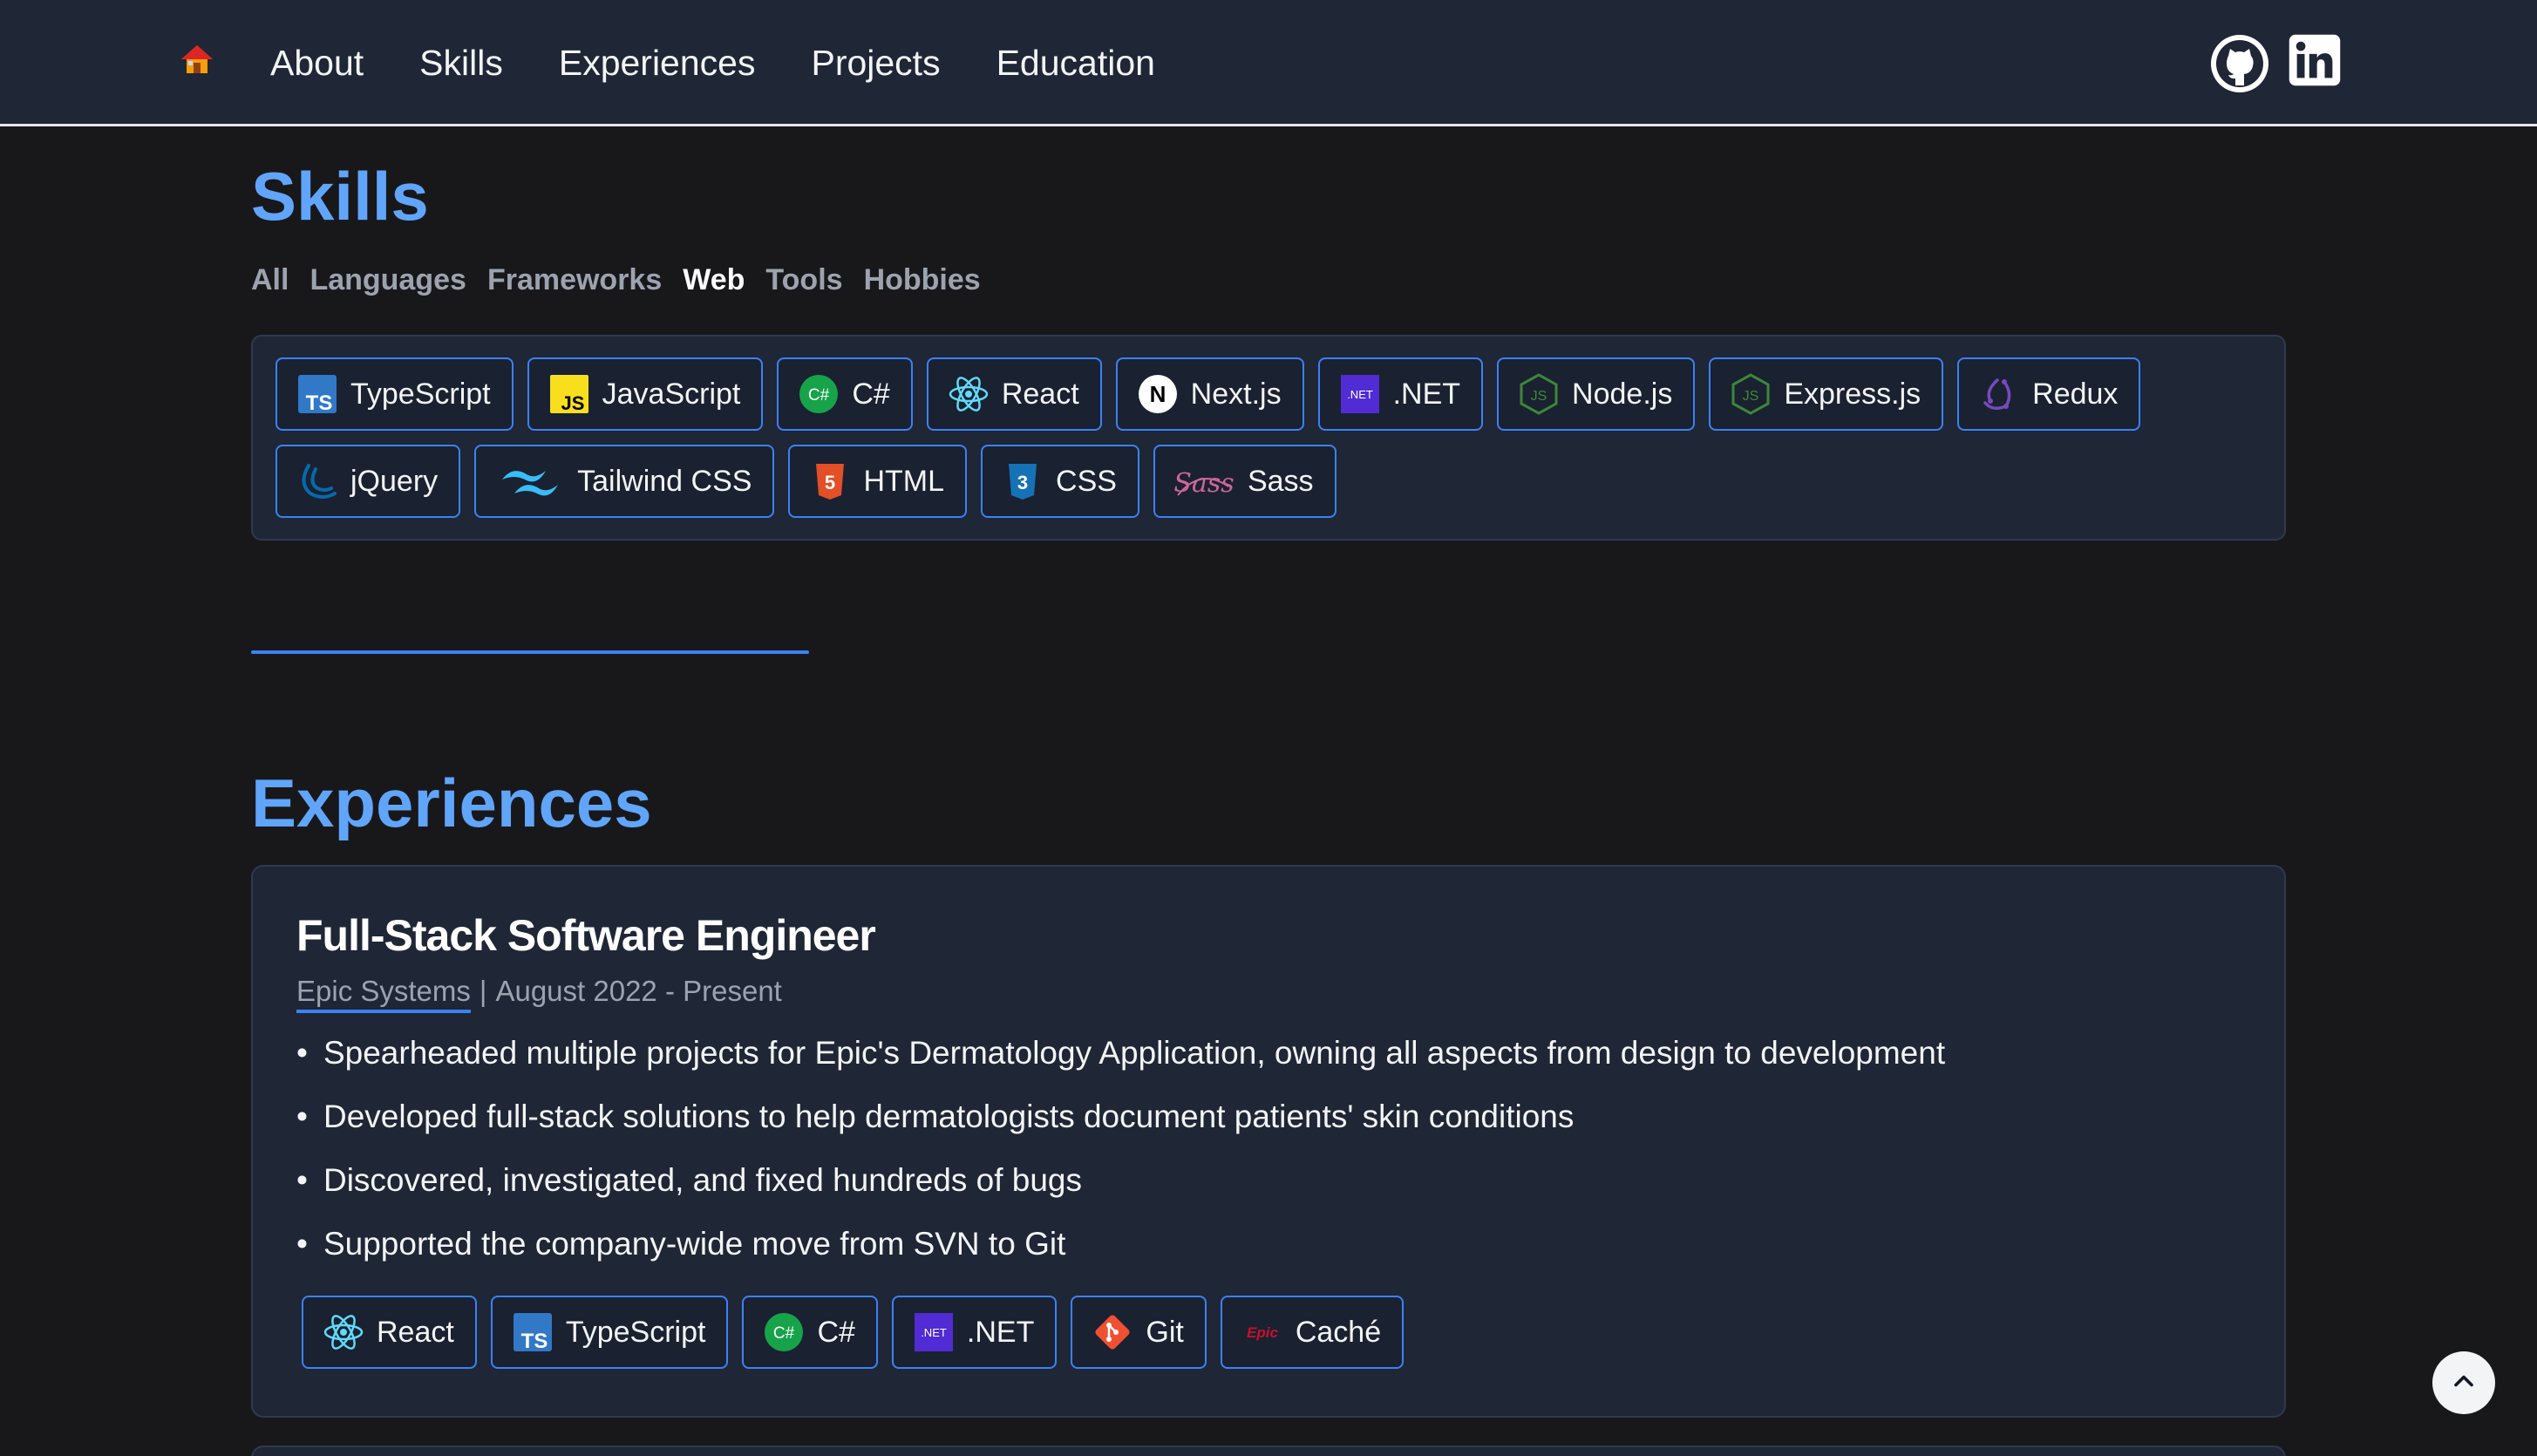 The height and width of the screenshot is (1456, 2537). Describe the element at coordinates (1204, 481) in the screenshot. I see `sass-icon: Sass` at that location.